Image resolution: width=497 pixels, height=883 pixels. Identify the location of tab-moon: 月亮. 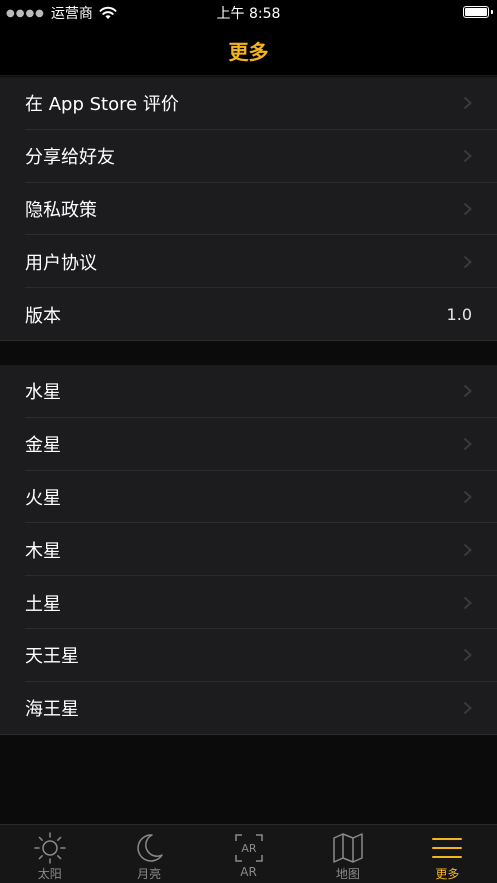
(148, 854).